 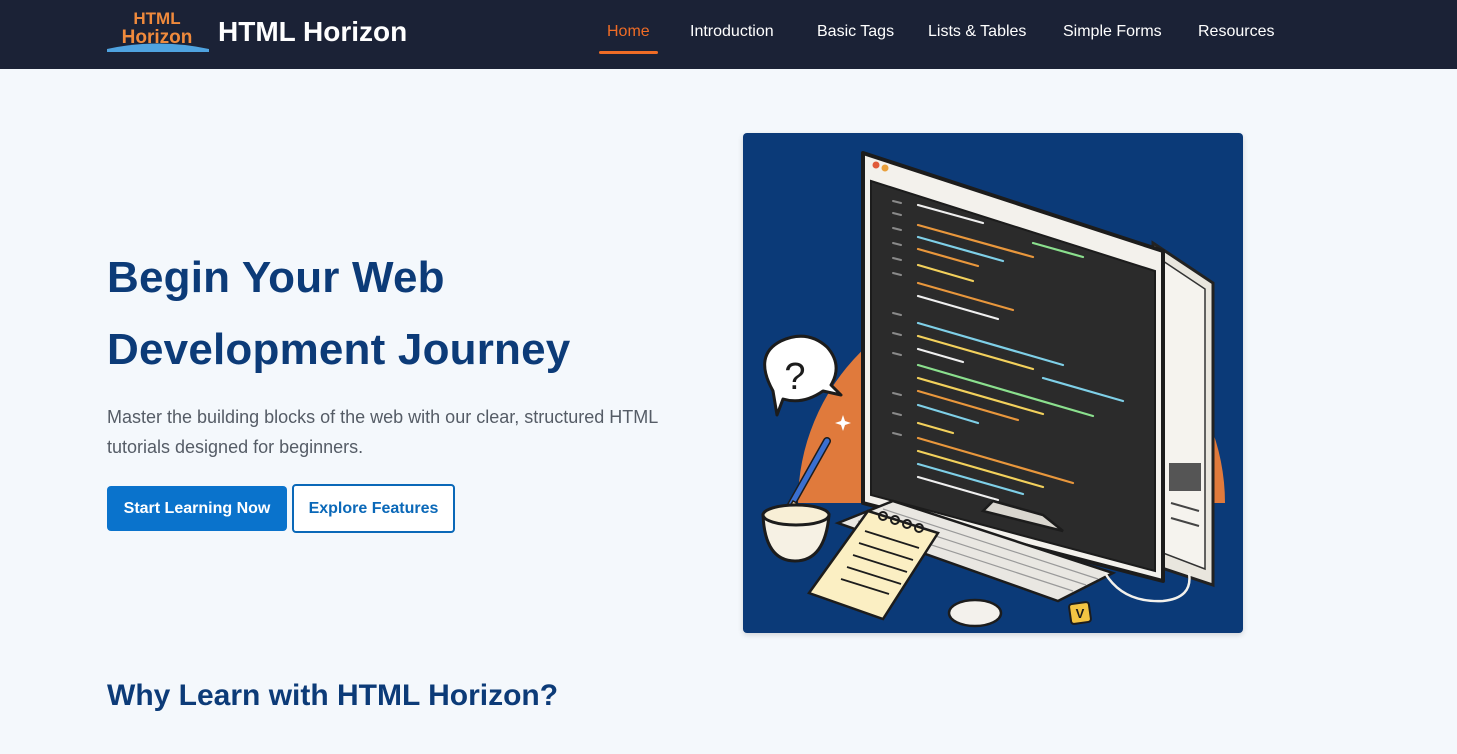 I want to click on brand-name: HTML Horizon, so click(x=312, y=32).